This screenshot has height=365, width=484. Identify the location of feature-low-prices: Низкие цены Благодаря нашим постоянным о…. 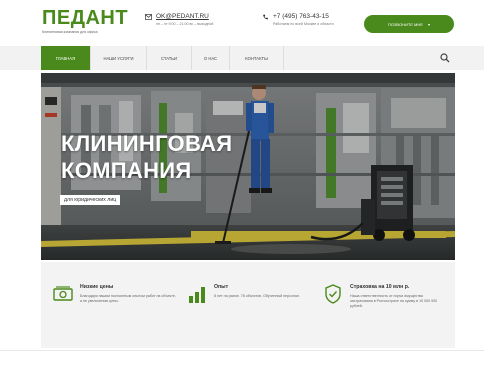
(115, 294).